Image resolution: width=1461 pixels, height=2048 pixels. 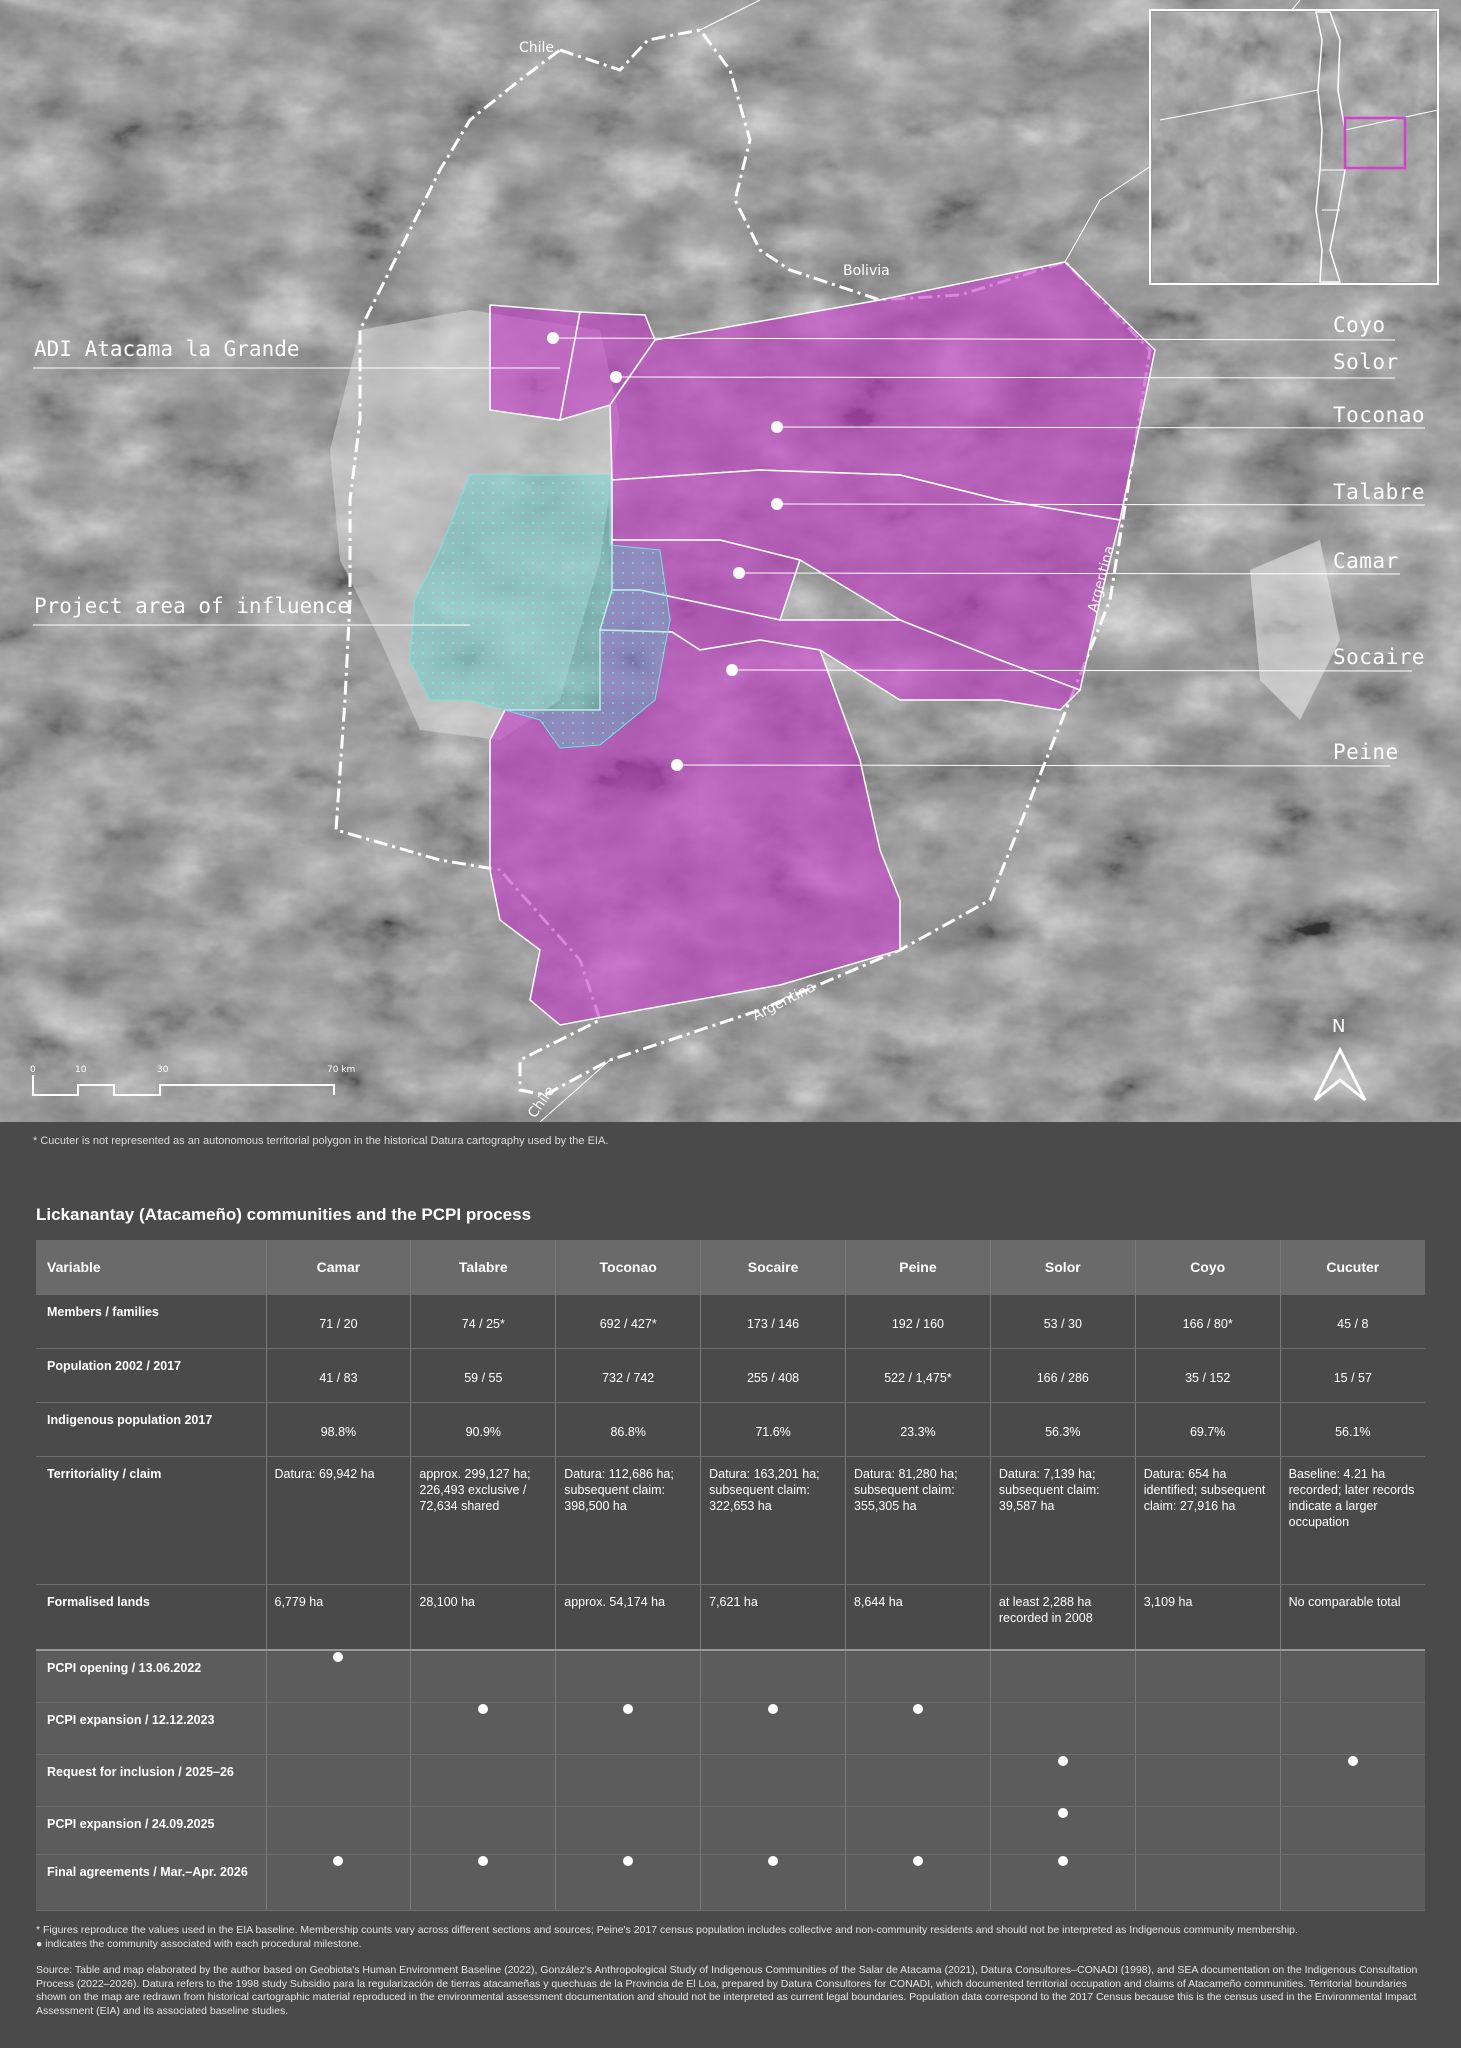 I want to click on dot-solor, so click(x=616, y=377).